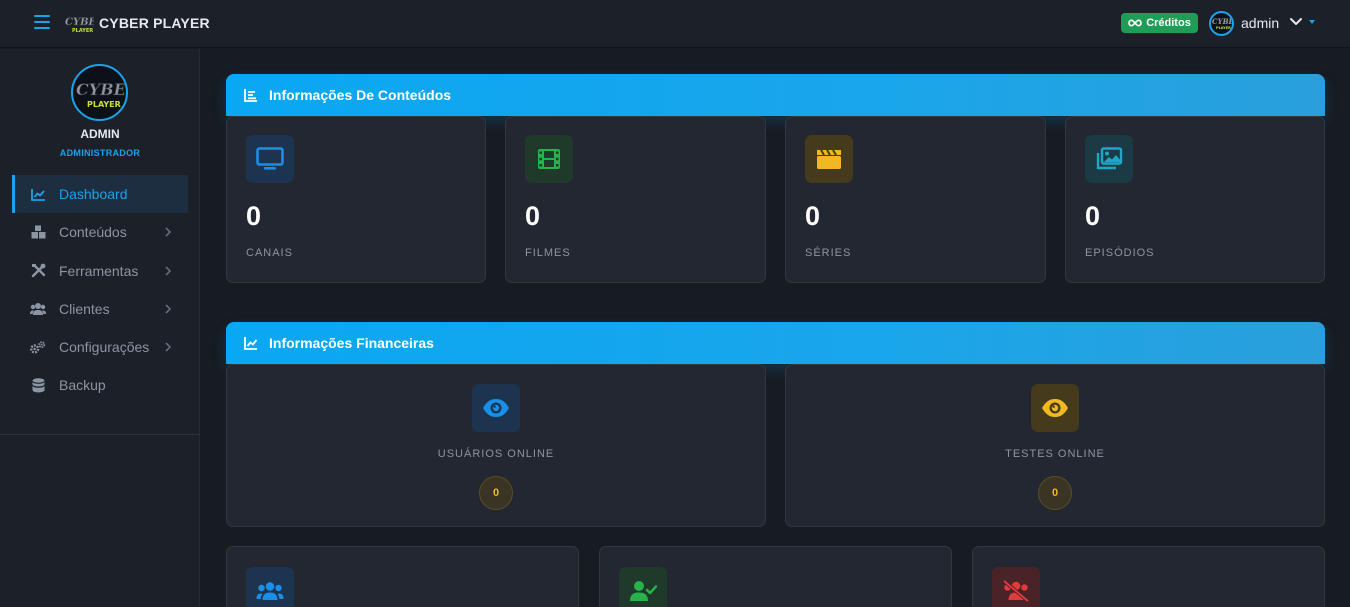 This screenshot has width=1350, height=607. Describe the element at coordinates (1055, 454) in the screenshot. I see `finance-label: TESTES ONLINE` at that location.